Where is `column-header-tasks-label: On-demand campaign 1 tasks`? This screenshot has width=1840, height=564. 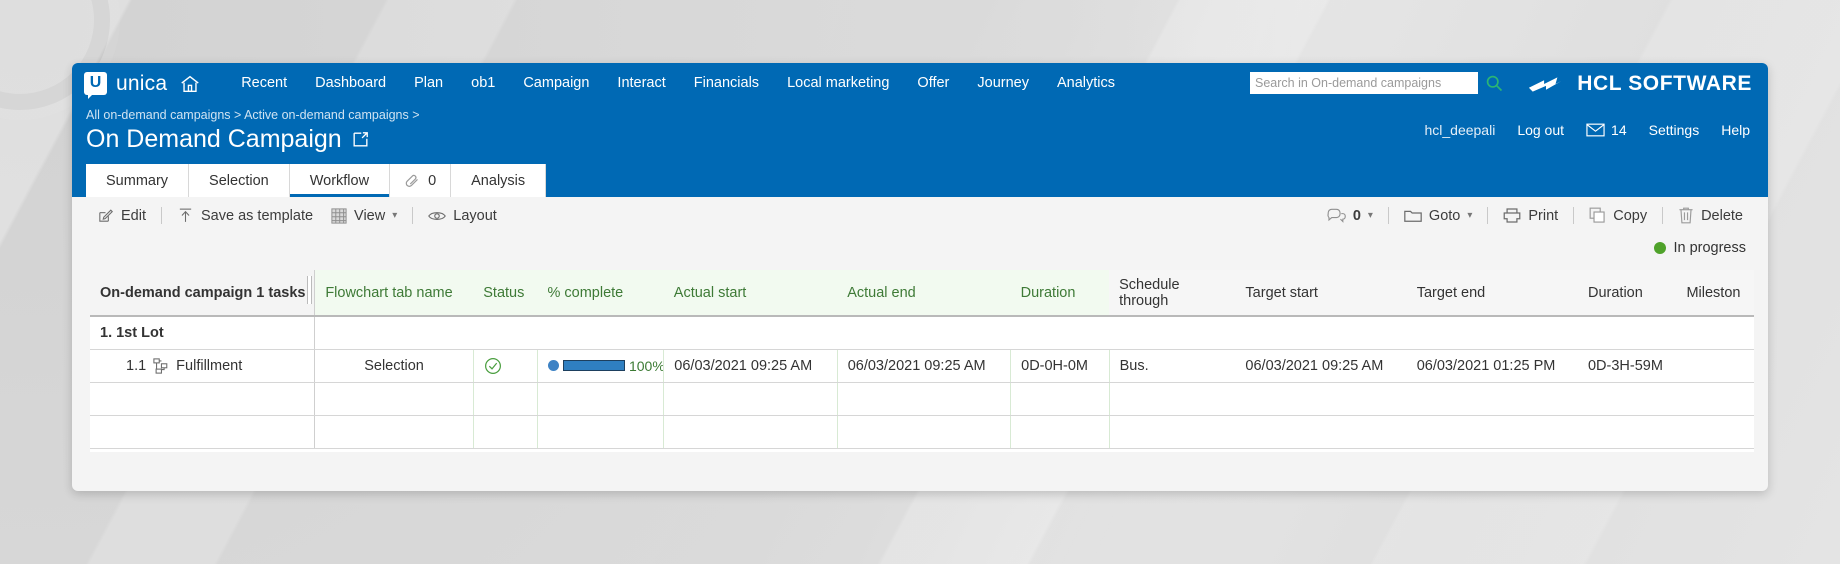 column-header-tasks-label: On-demand campaign 1 tasks is located at coordinates (203, 292).